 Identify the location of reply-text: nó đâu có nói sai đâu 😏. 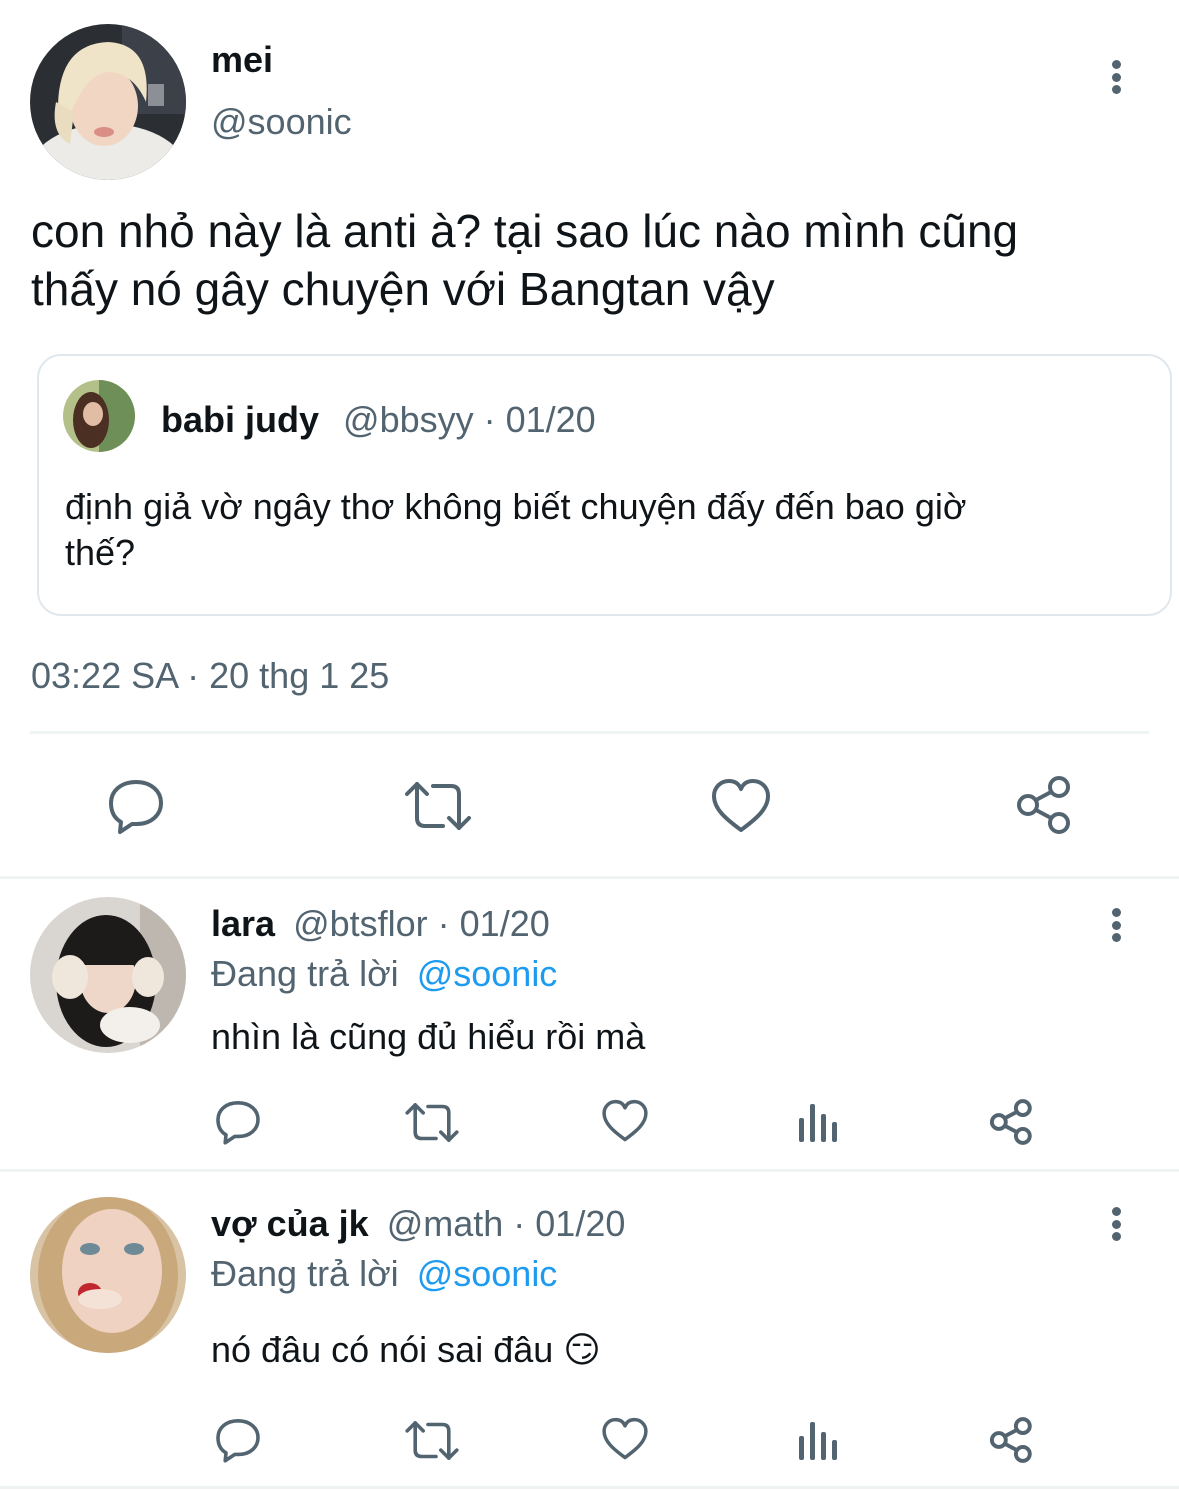
(406, 1349).